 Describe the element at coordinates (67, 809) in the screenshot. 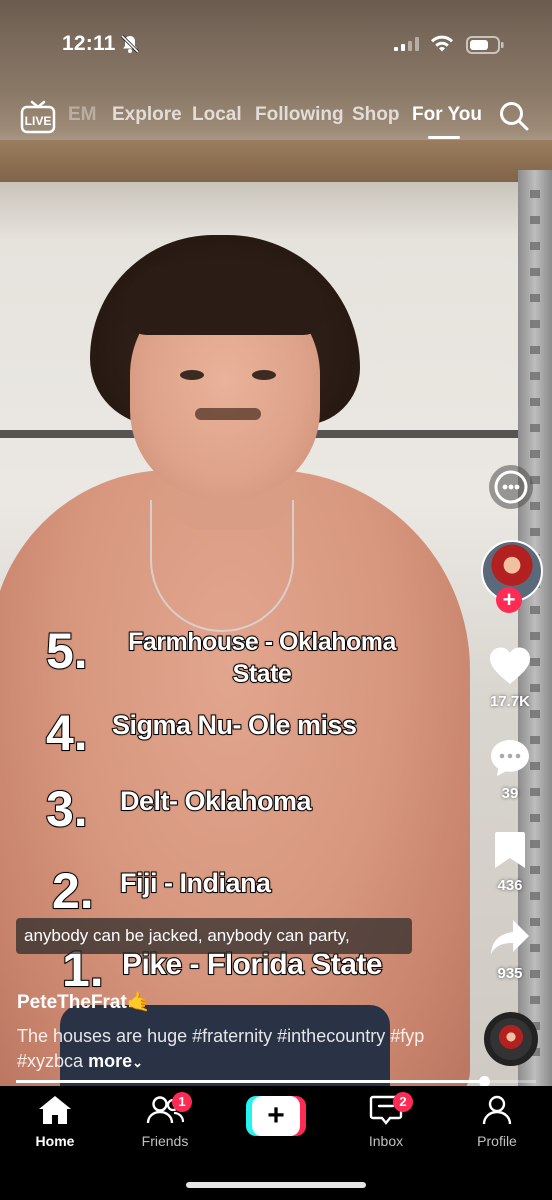

I see `rank-number: 3.` at that location.